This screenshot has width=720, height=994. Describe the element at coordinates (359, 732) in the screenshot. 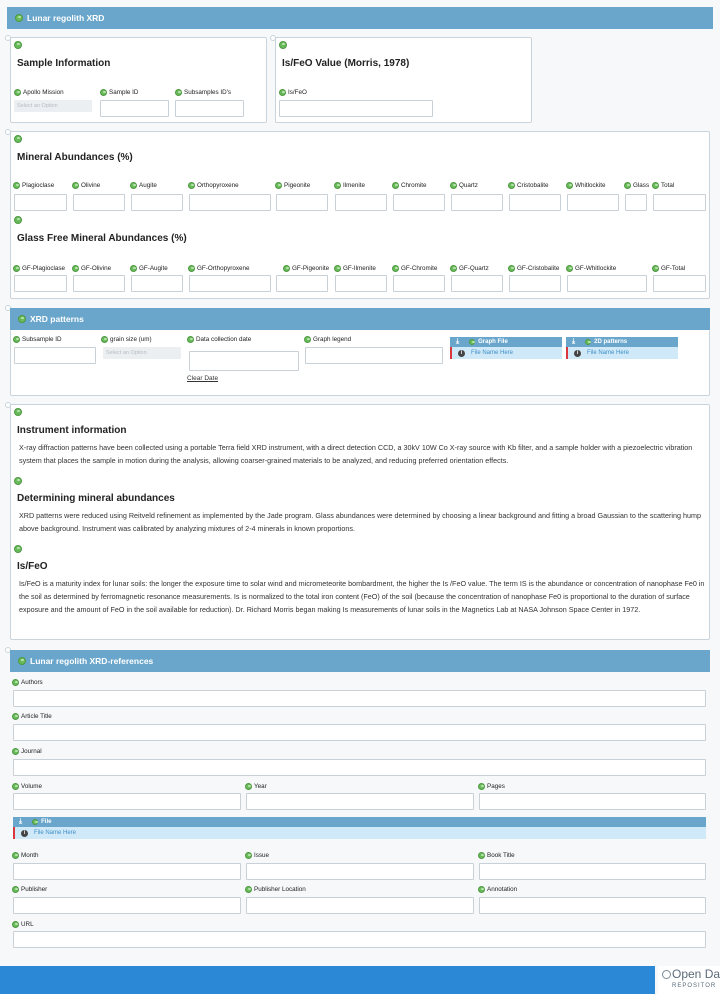

I see `article-title-input` at that location.